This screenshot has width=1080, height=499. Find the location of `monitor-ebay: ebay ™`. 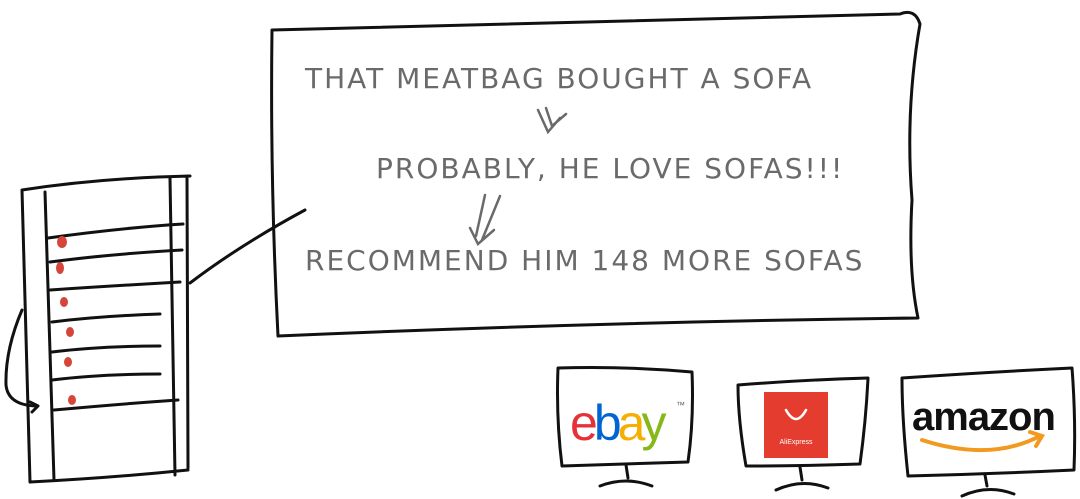

monitor-ebay: ebay ™ is located at coordinates (625, 427).